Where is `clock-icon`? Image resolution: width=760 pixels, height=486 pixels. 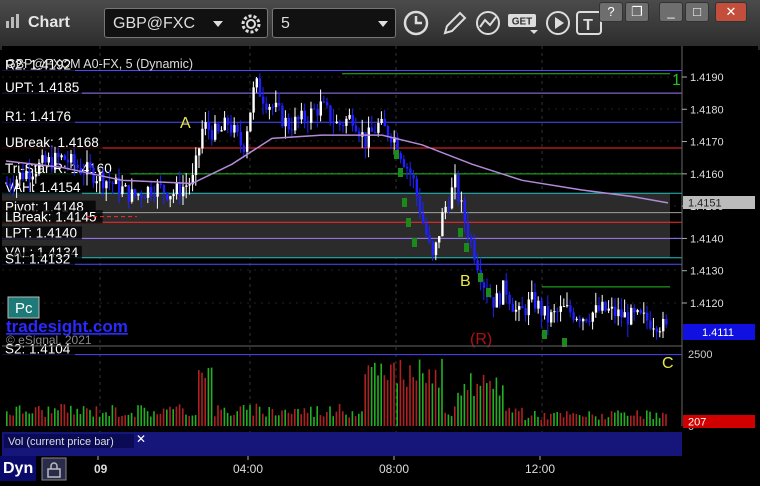
clock-icon is located at coordinates (416, 23).